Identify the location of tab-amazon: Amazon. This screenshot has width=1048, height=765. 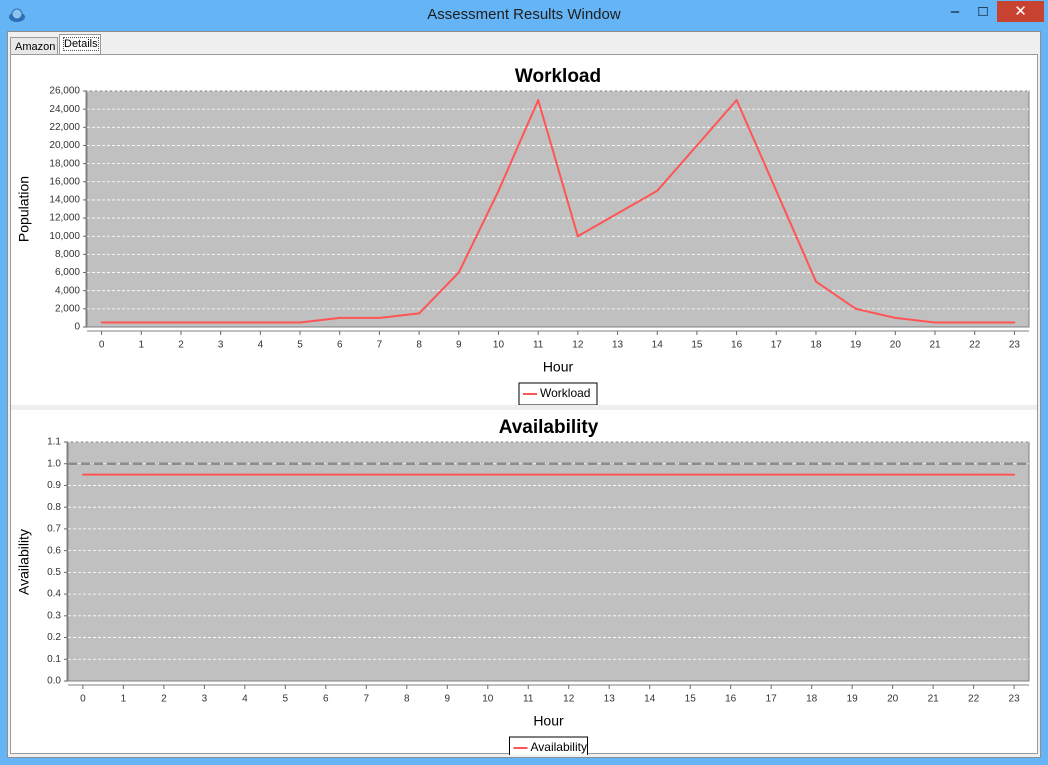
(34, 46).